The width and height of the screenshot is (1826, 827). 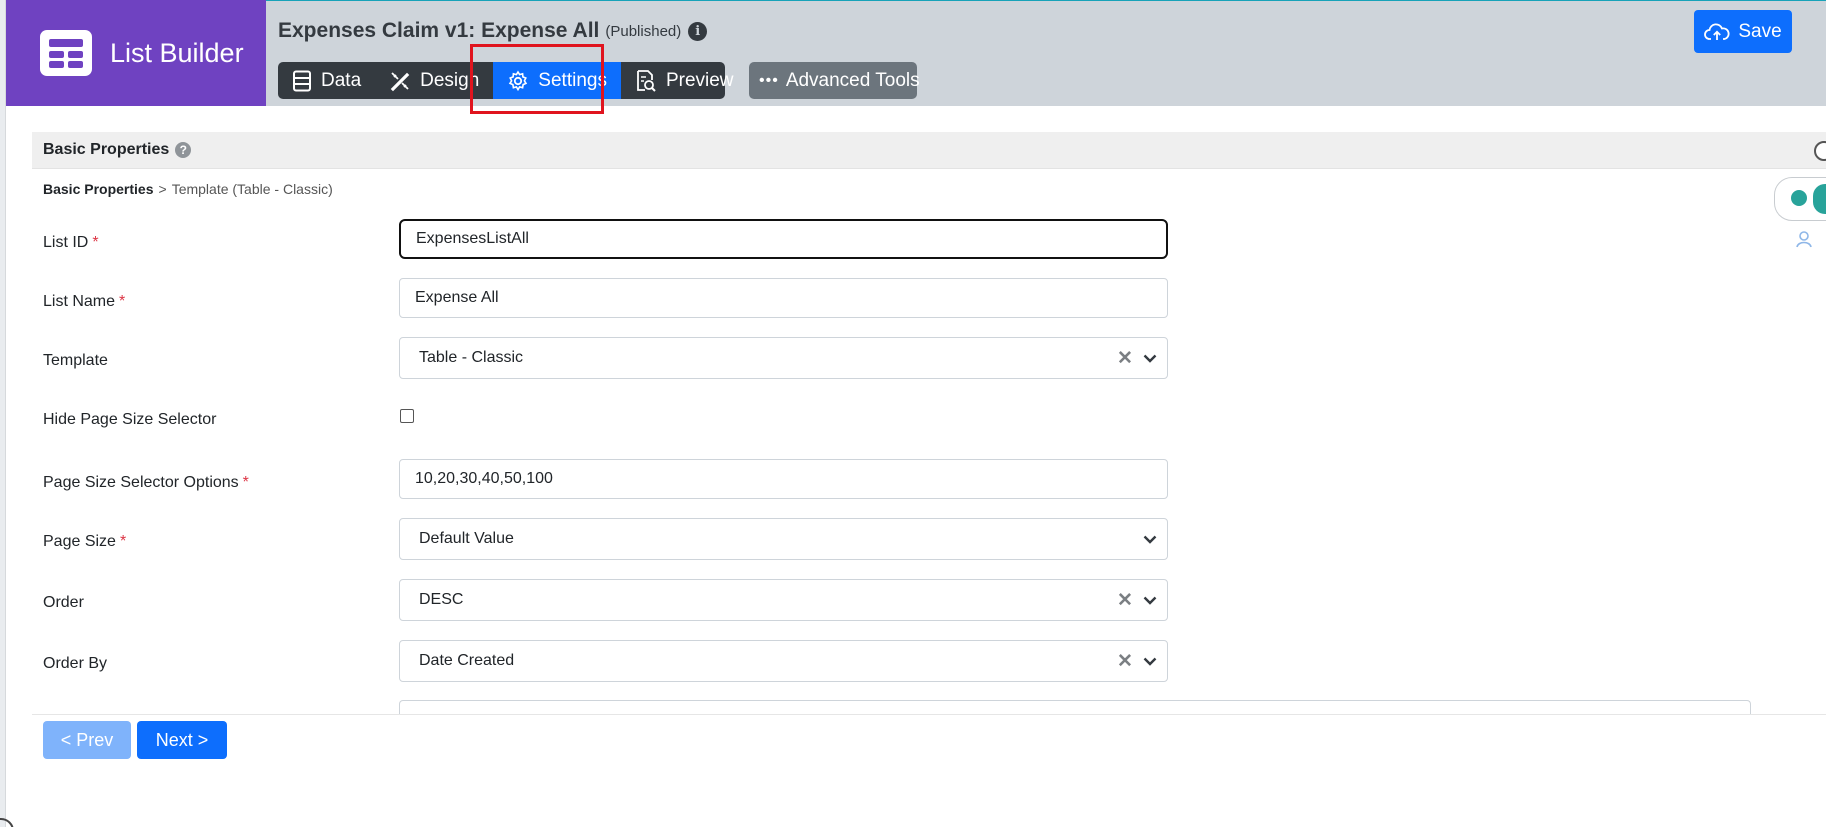 I want to click on published-status: (Published), so click(x=643, y=31).